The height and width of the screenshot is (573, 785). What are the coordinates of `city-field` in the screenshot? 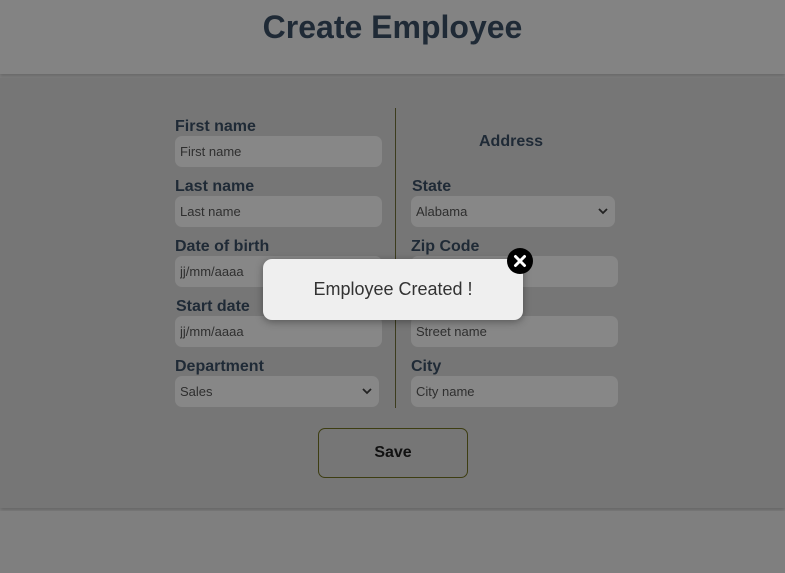 It's located at (514, 391).